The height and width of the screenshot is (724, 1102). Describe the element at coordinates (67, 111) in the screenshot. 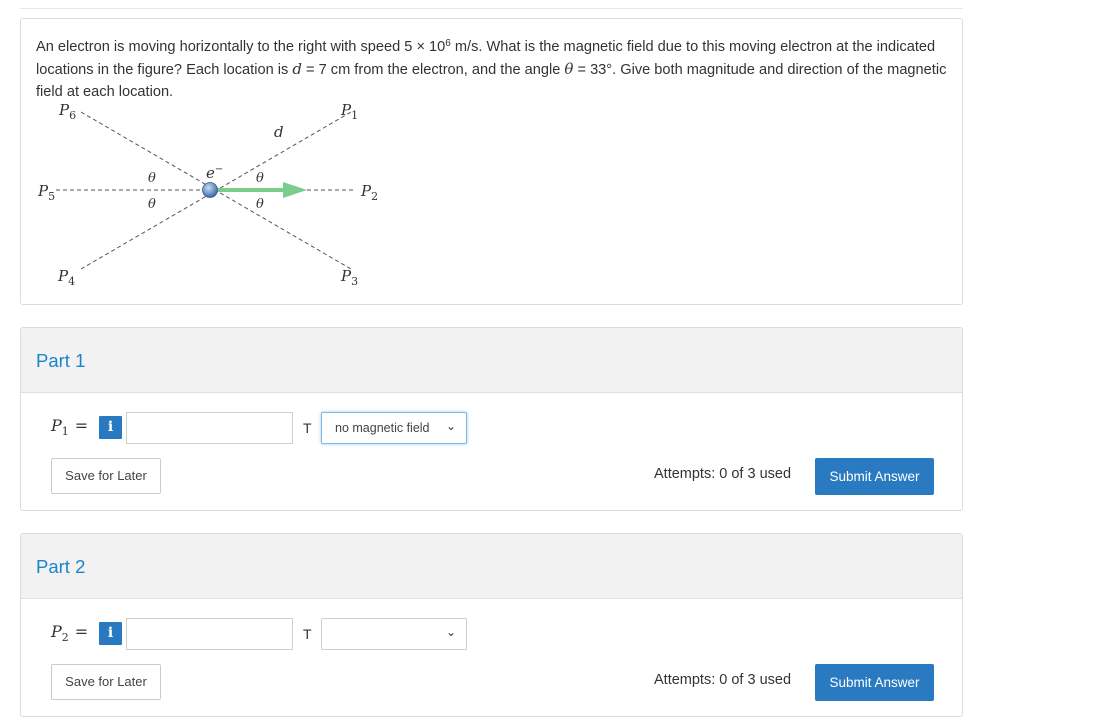

I see `label-p6: P6` at that location.